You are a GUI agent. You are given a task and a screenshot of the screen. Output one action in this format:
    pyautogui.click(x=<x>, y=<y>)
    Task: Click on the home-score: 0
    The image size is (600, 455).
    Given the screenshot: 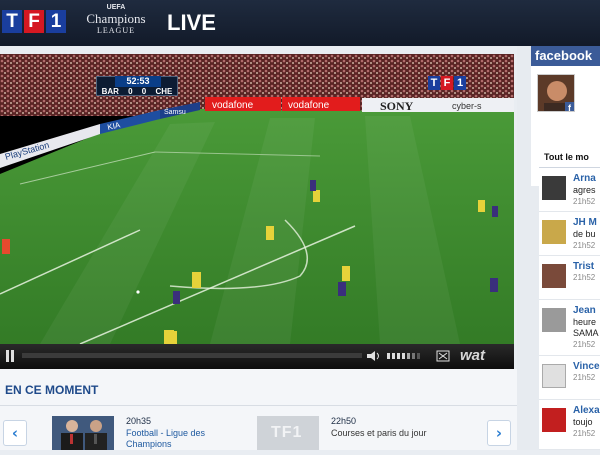 What is the action you would take?
    pyautogui.click(x=130, y=91)
    